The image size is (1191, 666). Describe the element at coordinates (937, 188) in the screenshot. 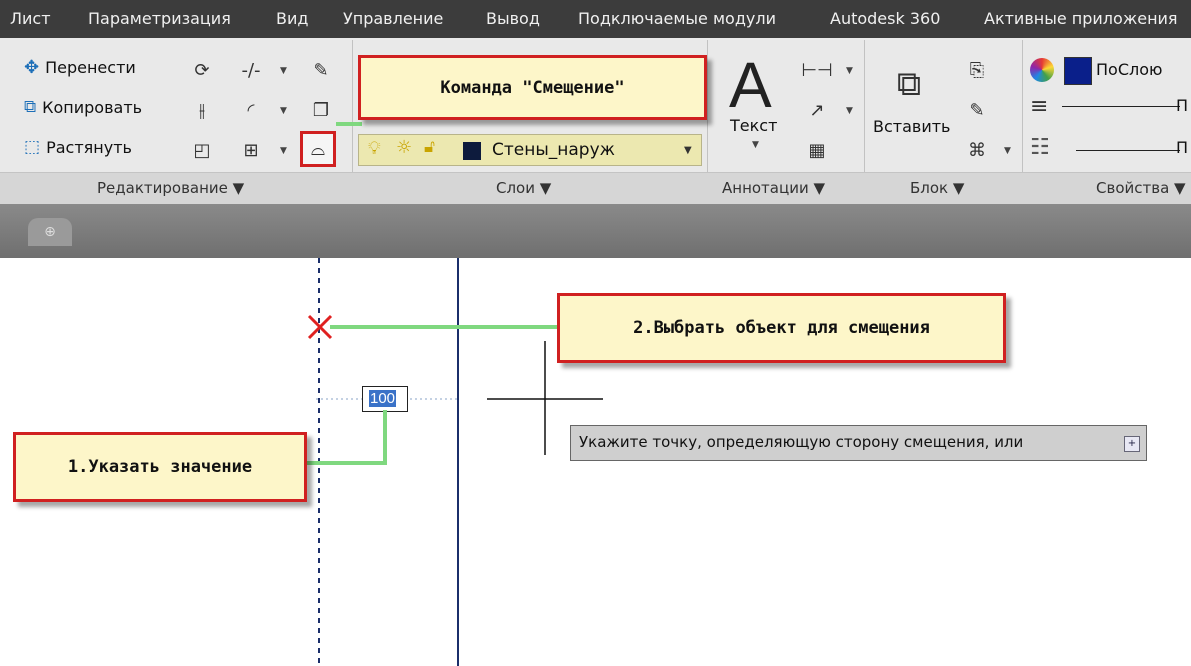

I see `panel-title-block: Блок ▼` at that location.